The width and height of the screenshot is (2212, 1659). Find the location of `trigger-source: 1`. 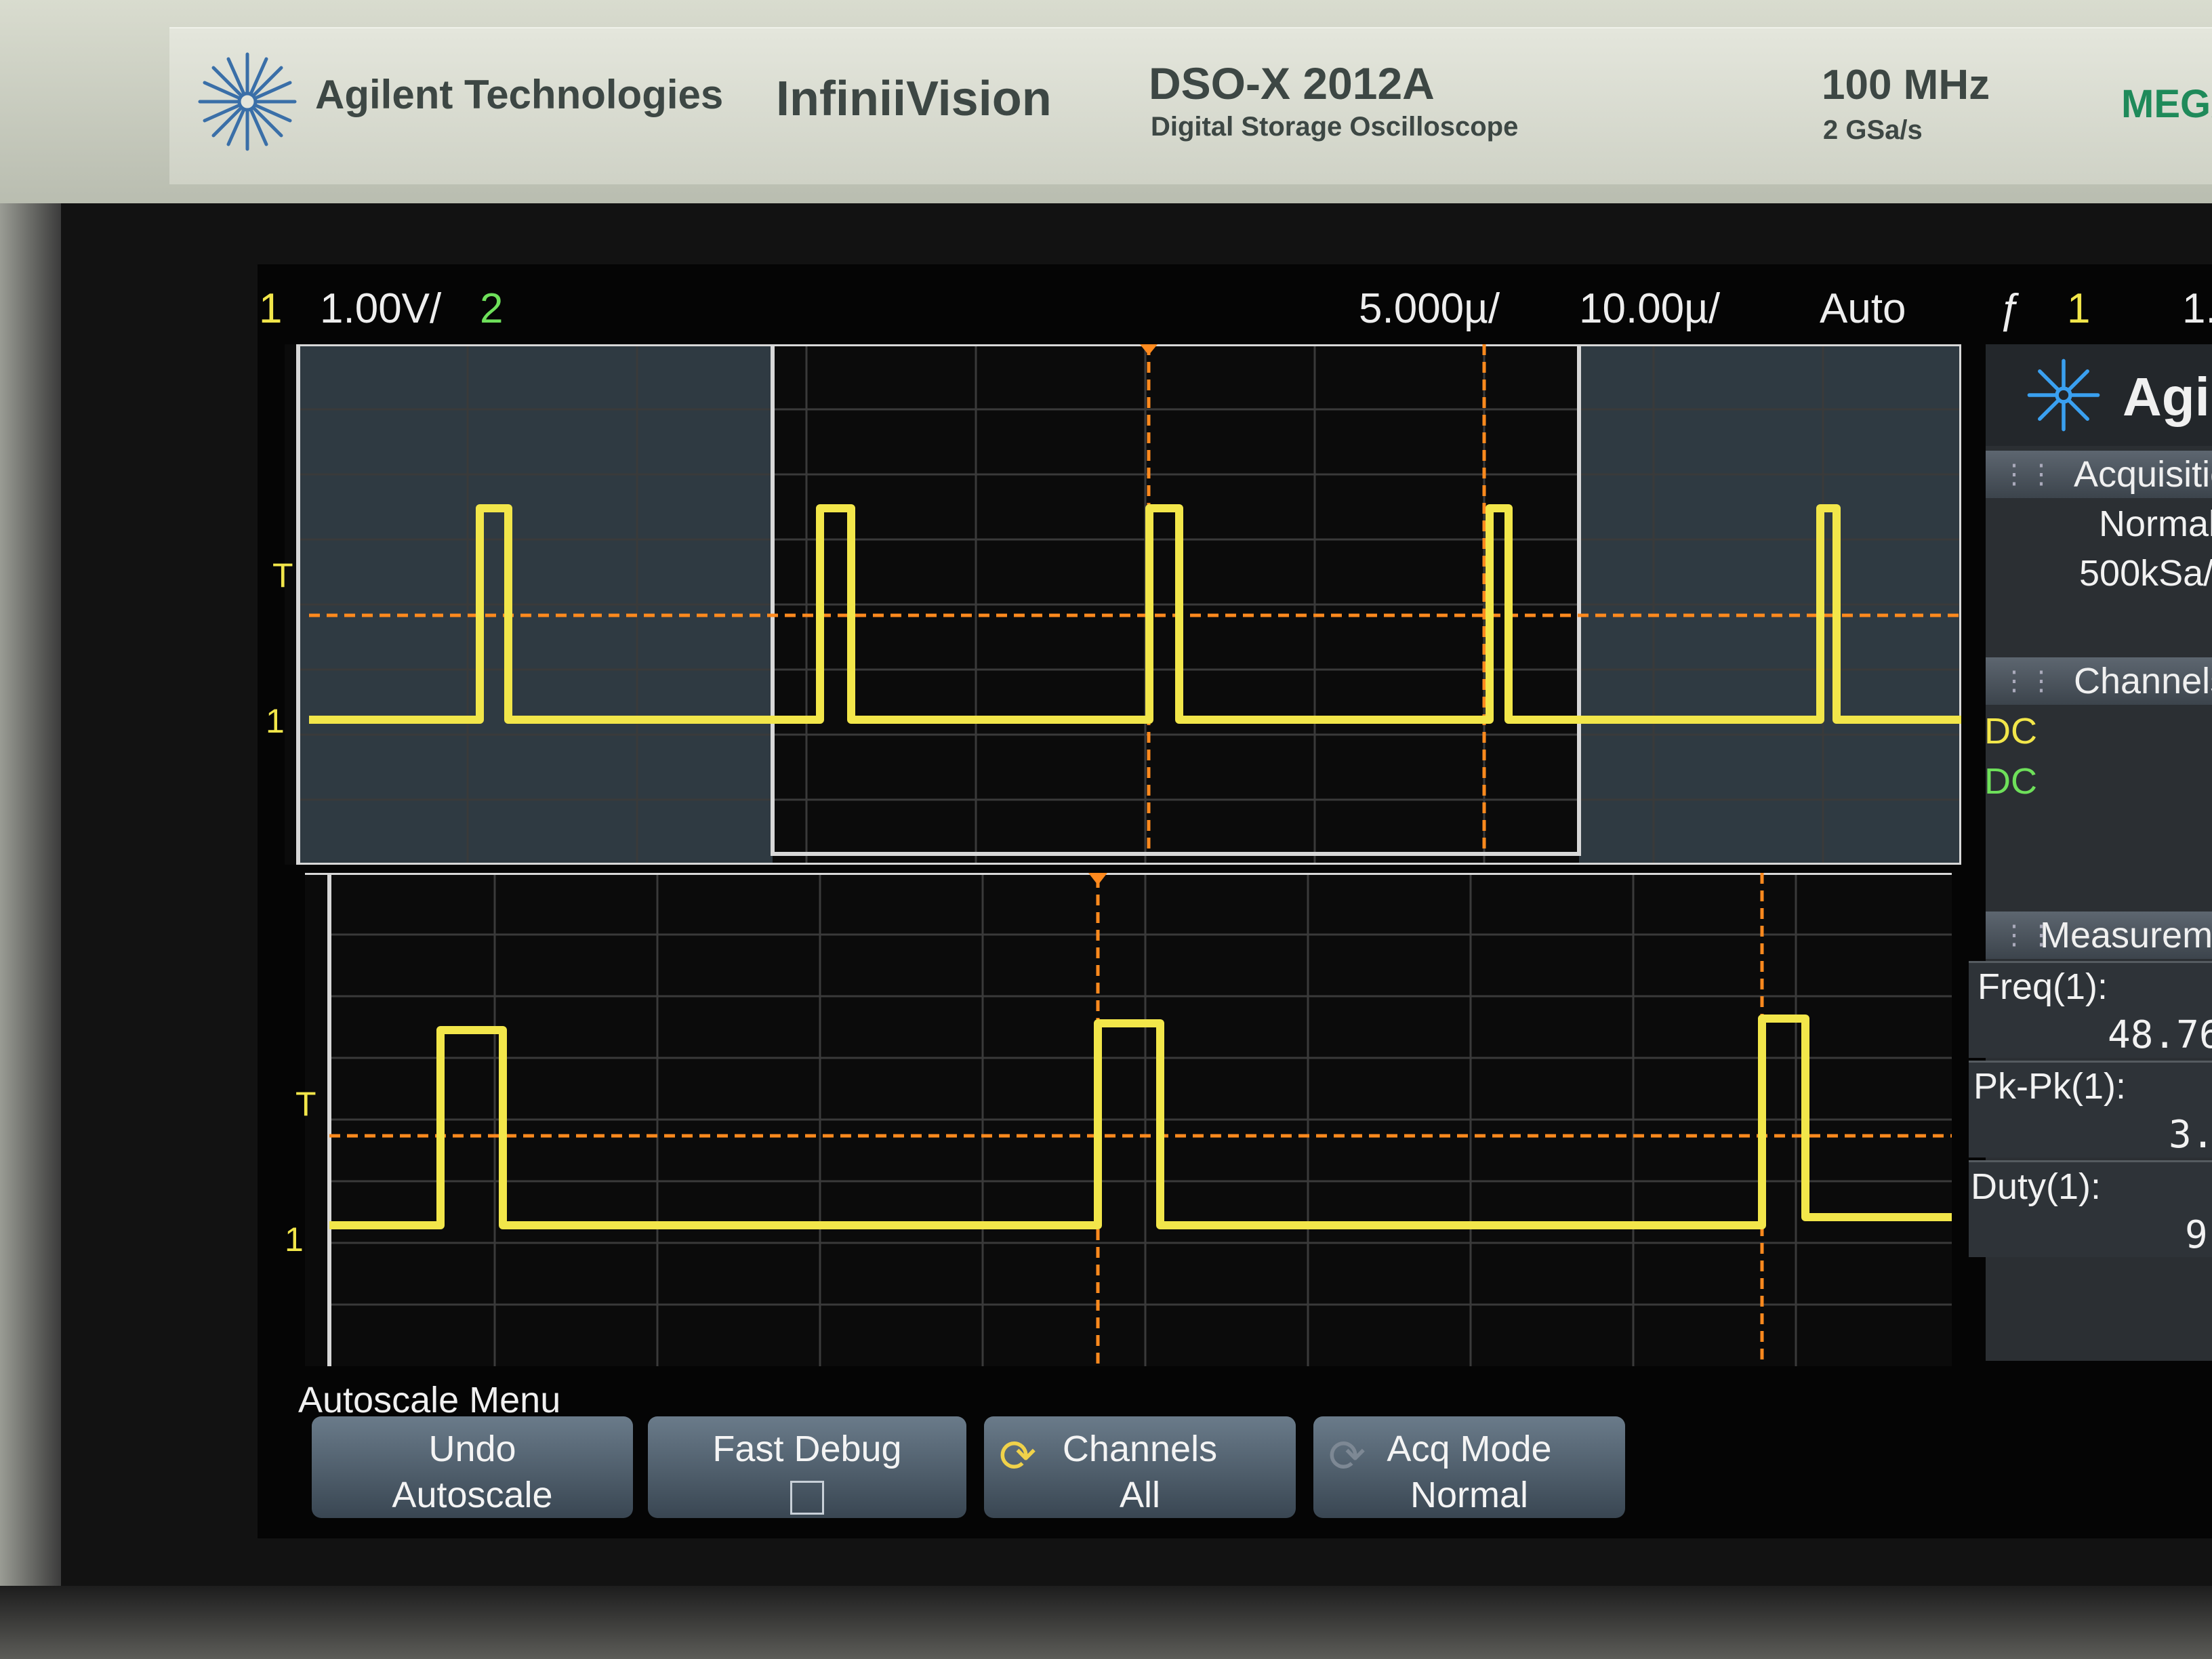

trigger-source: 1 is located at coordinates (2078, 309).